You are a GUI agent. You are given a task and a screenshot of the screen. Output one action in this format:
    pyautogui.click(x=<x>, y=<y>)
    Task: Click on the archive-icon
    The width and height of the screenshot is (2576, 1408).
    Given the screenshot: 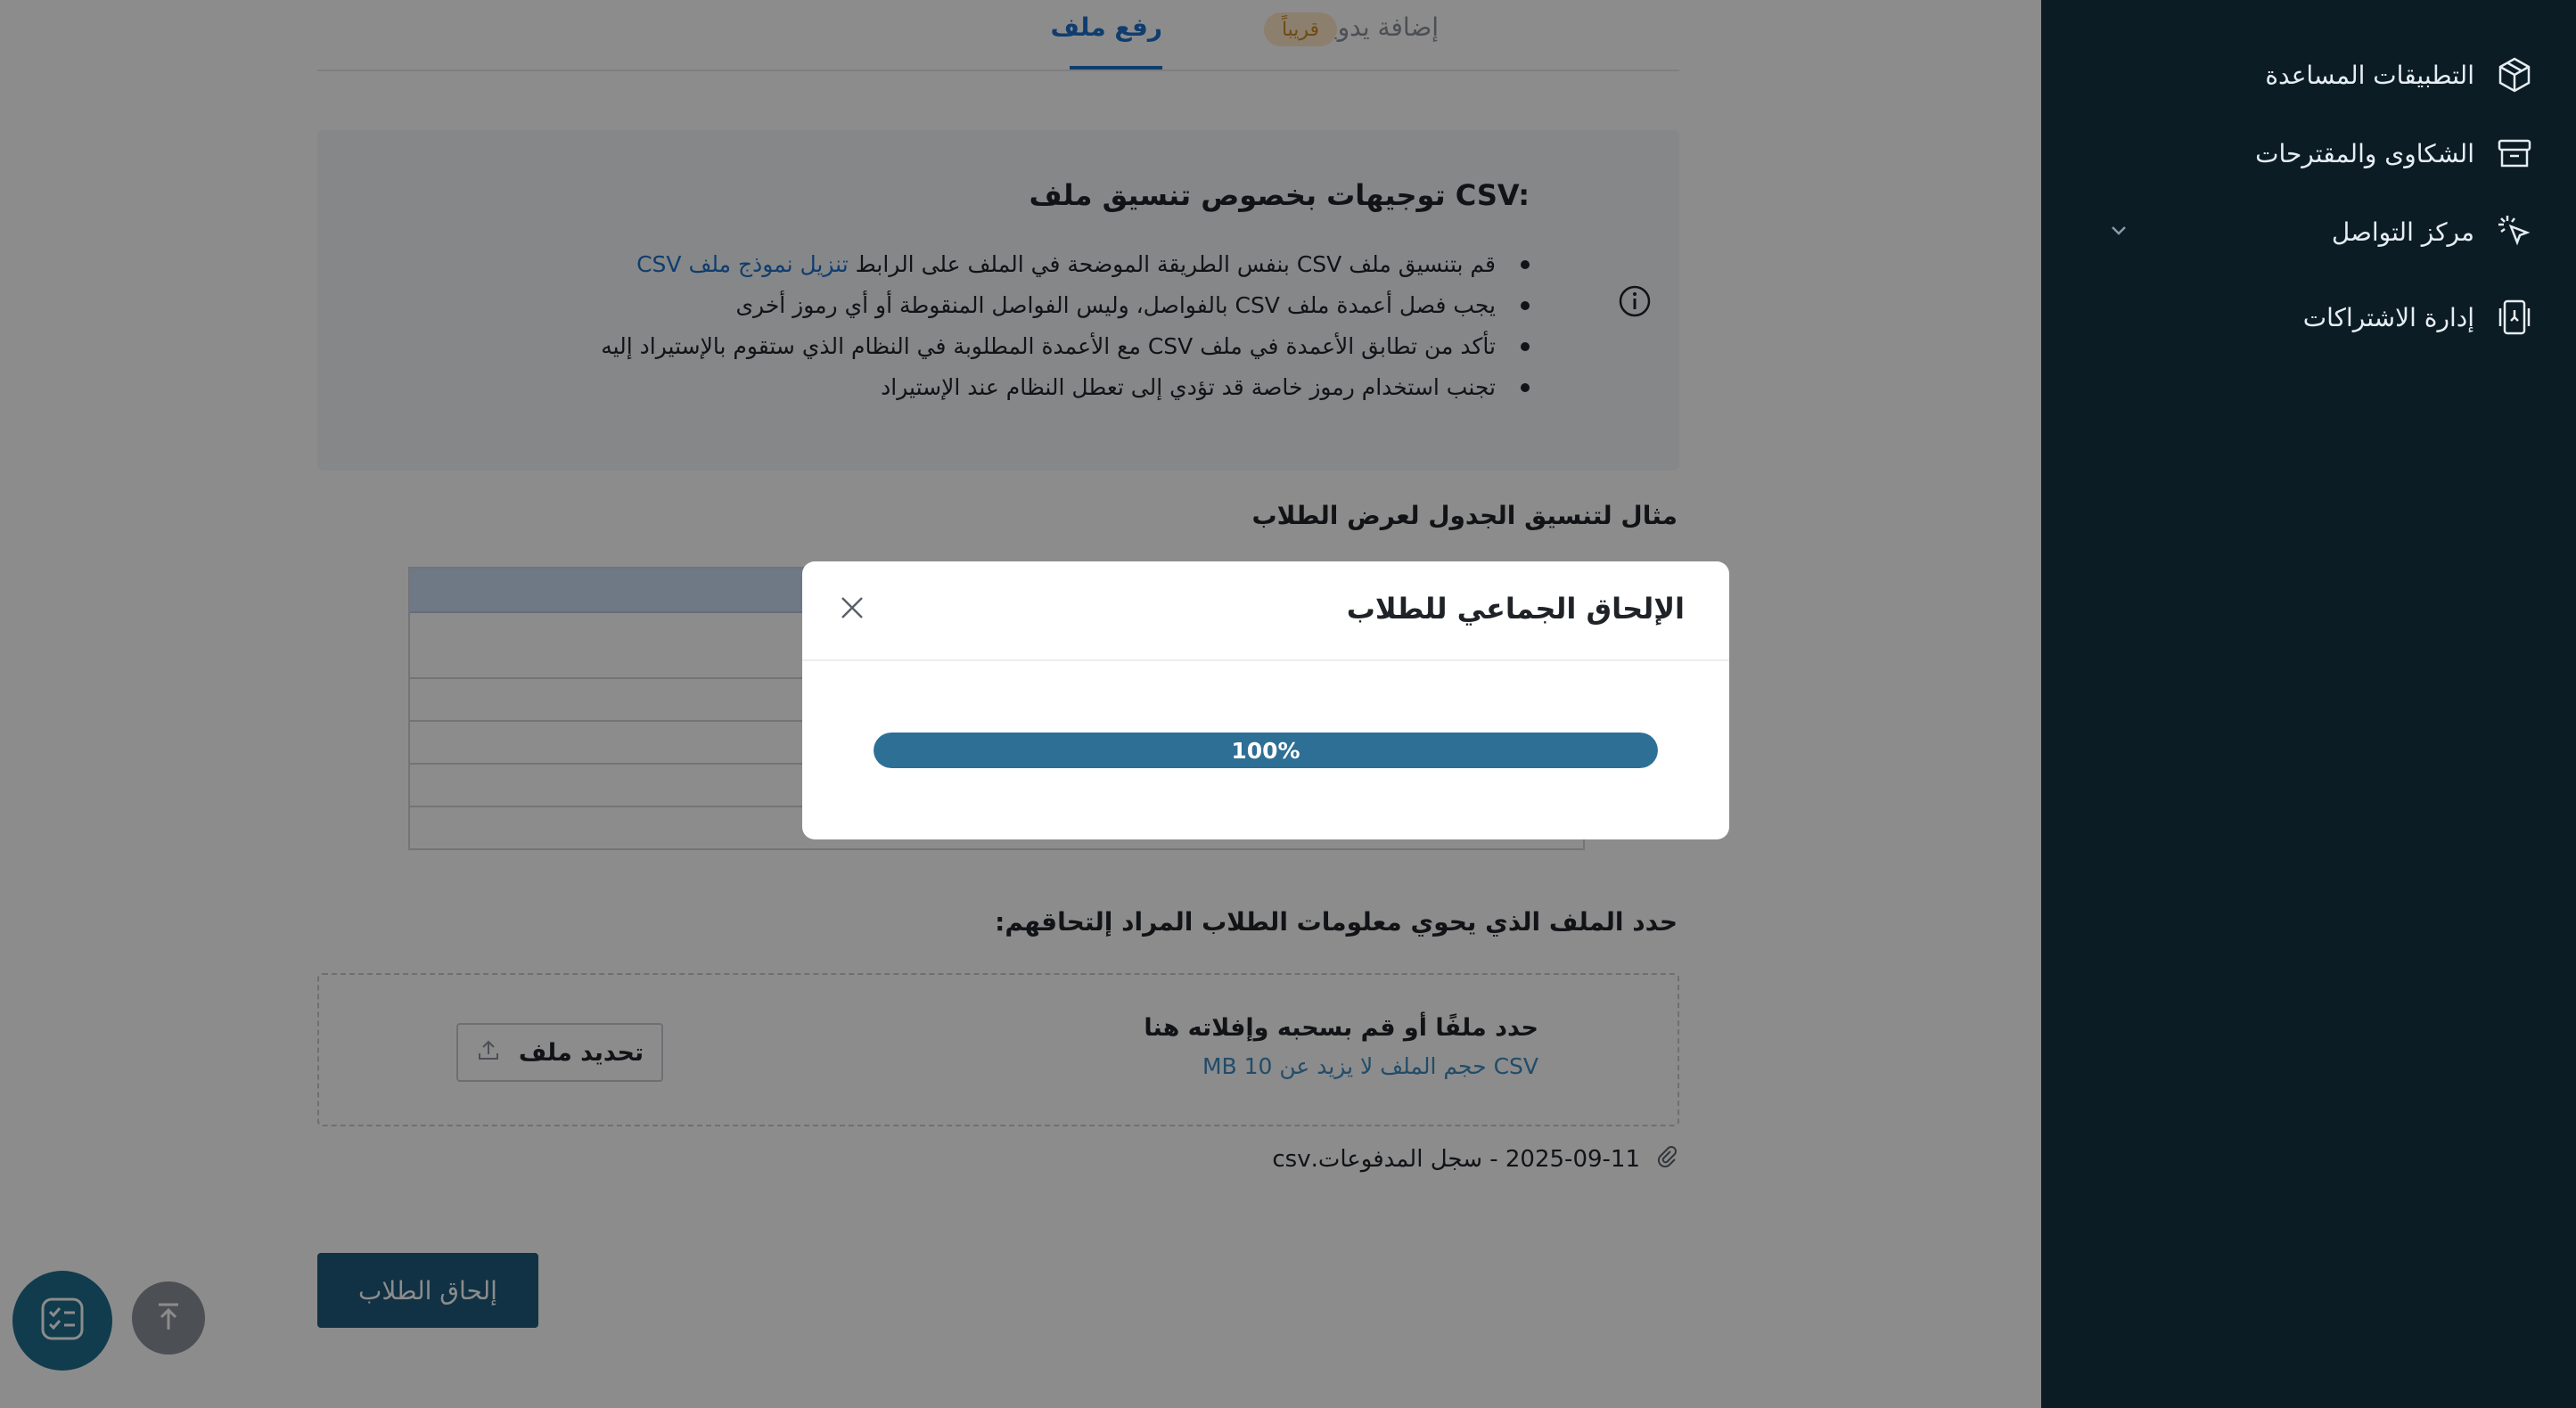 What is the action you would take?
    pyautogui.click(x=2514, y=153)
    